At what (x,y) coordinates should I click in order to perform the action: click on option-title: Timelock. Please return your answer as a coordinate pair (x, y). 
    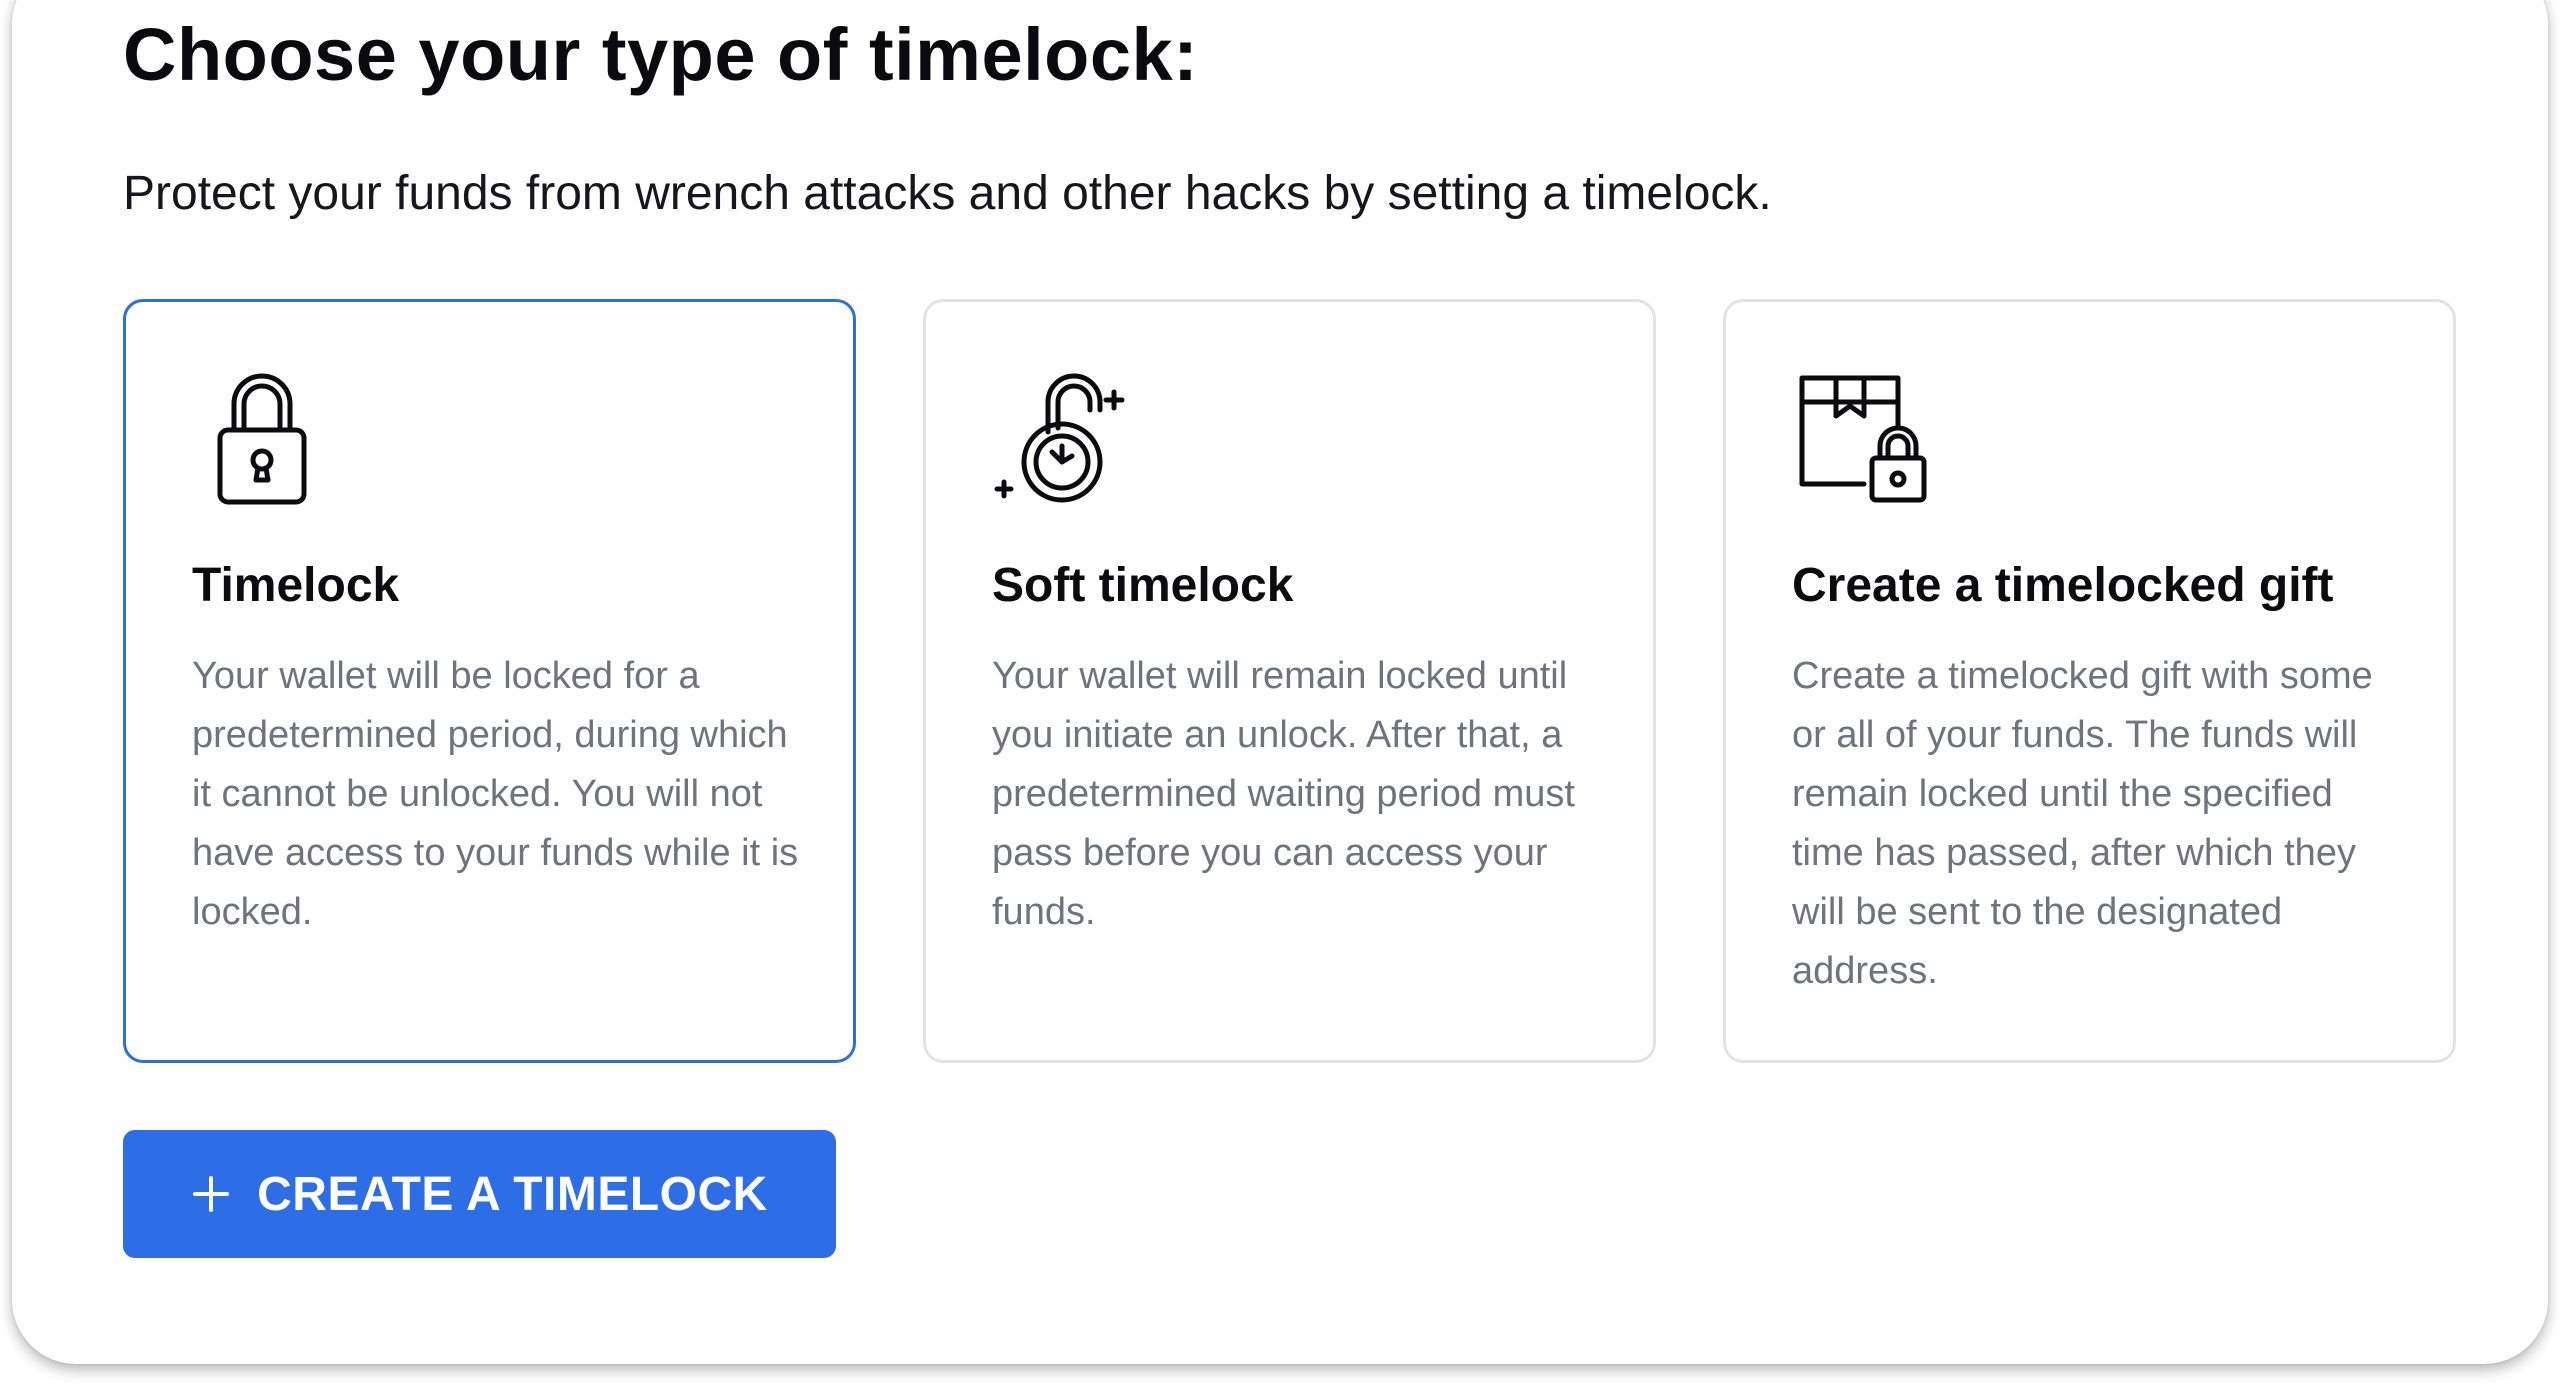
    Looking at the image, I should click on (296, 585).